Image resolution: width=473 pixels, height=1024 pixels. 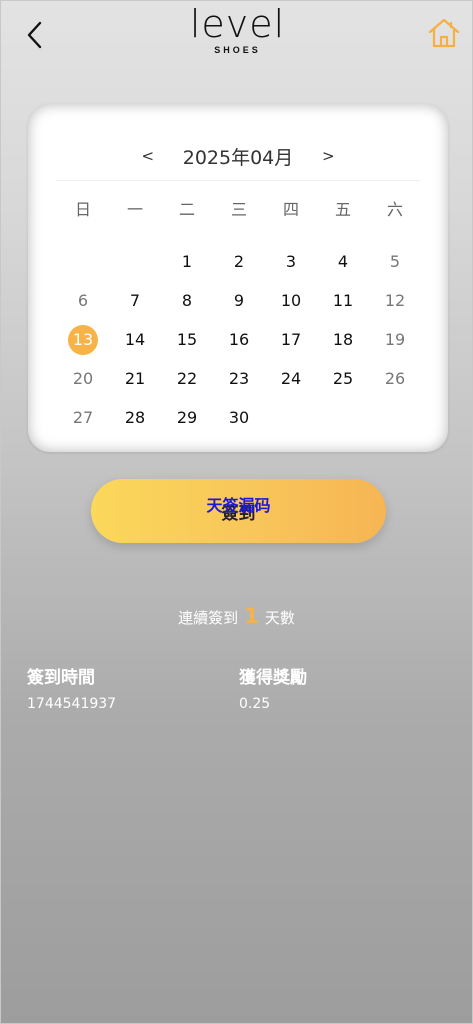 What do you see at coordinates (71, 690) in the screenshot?
I see `check-in-time-section: 簽到時間 1744541937` at bounding box center [71, 690].